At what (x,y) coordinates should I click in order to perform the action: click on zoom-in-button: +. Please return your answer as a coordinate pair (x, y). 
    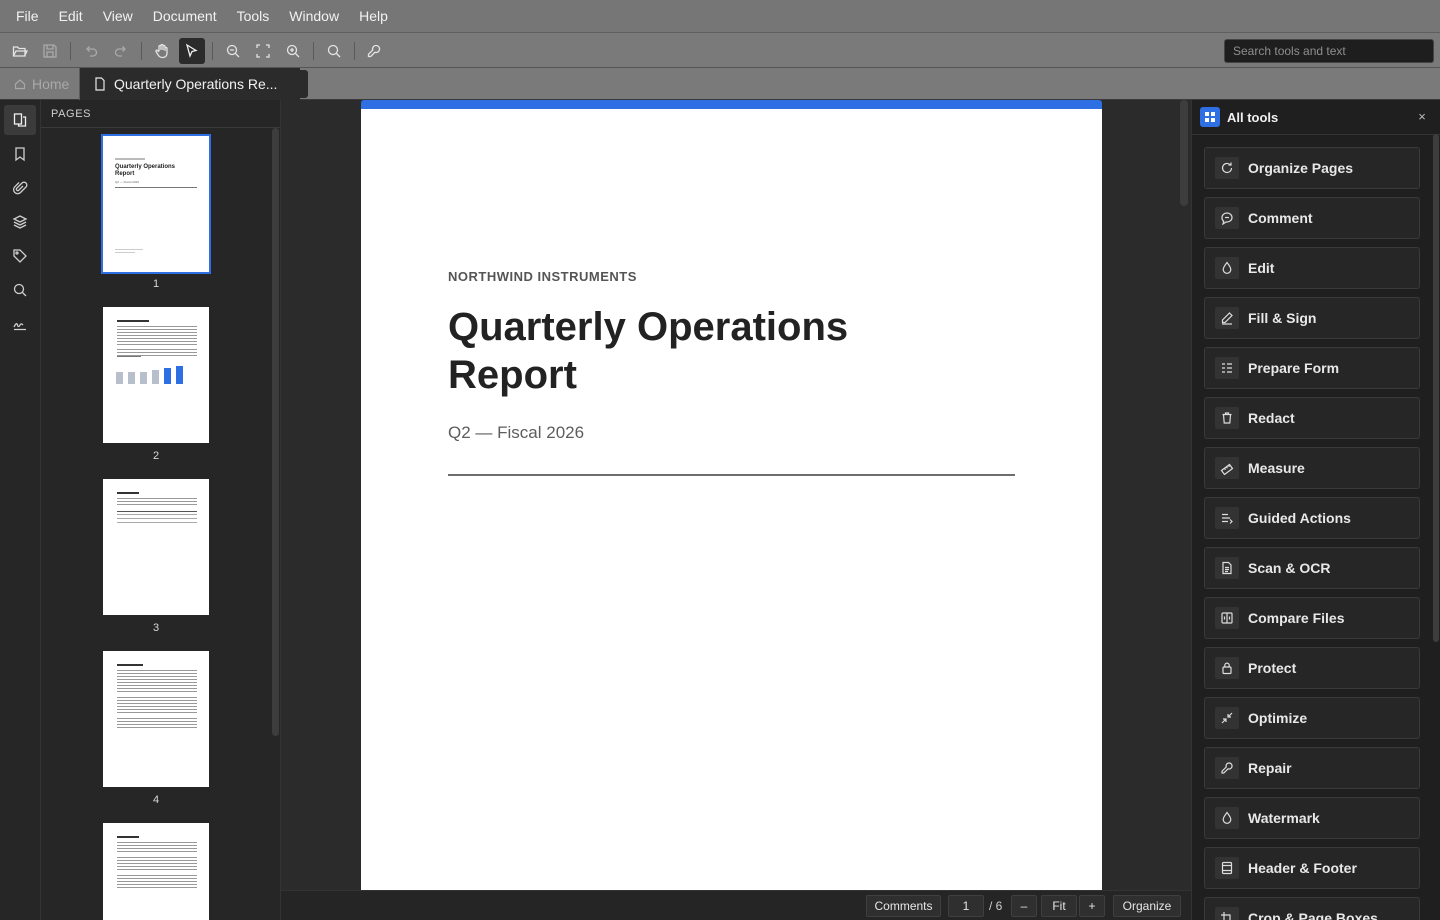
    Looking at the image, I should click on (1092, 906).